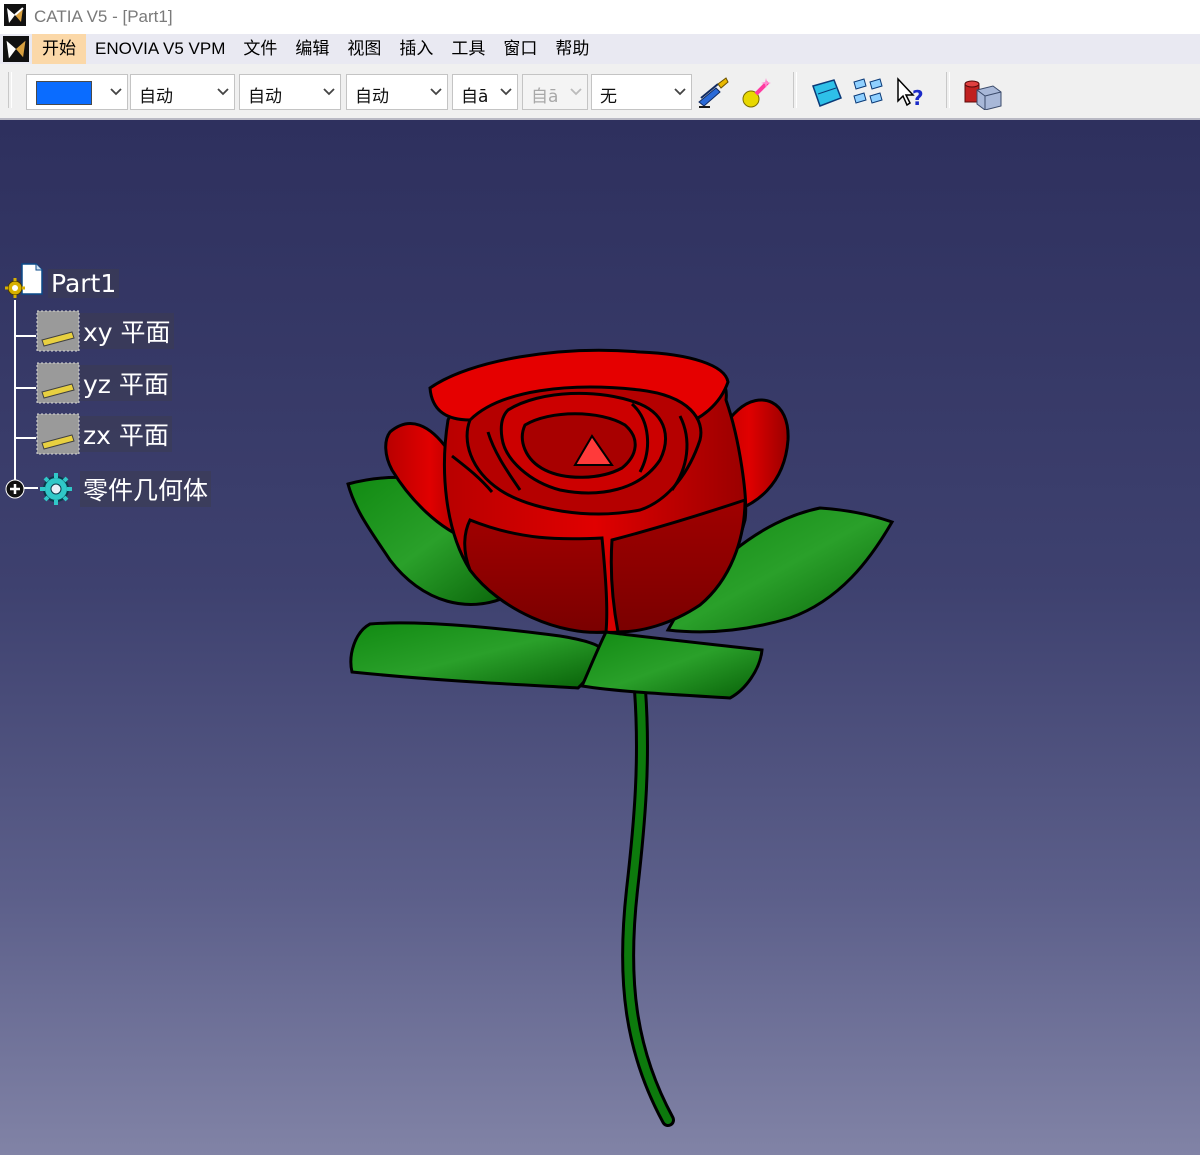 Image resolution: width=1200 pixels, height=1155 pixels. I want to click on color-combo, so click(77, 92).